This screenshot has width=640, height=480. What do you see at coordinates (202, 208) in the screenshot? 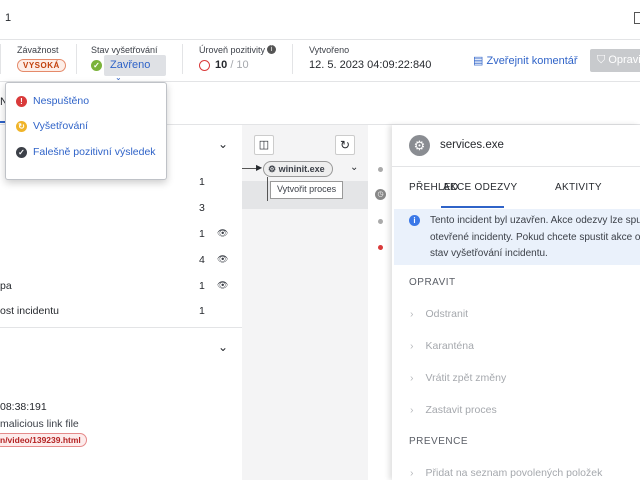
I see `row-count: 3` at bounding box center [202, 208].